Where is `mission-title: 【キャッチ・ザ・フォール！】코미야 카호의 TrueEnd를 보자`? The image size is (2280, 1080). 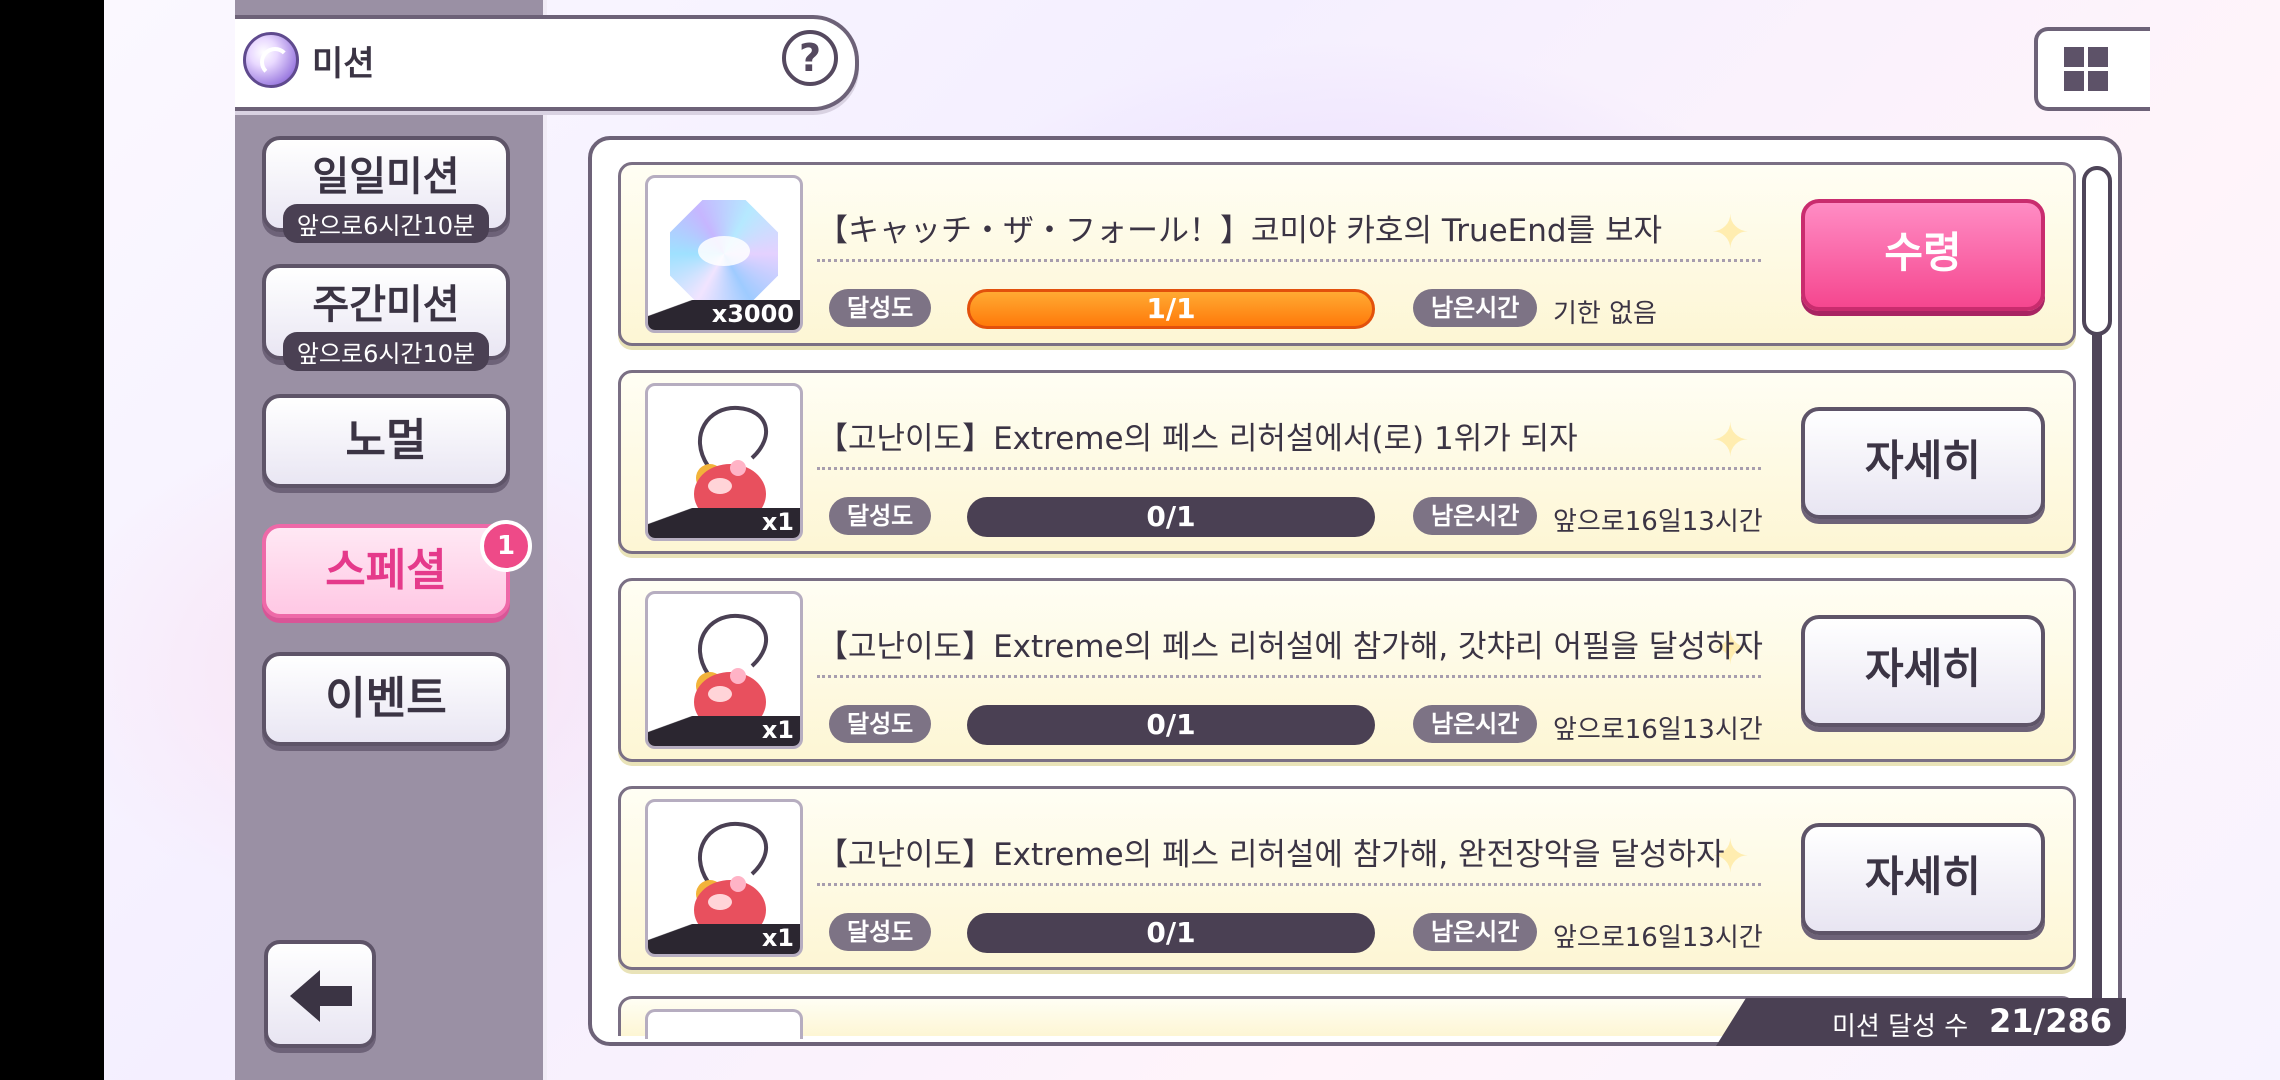 mission-title: 【キャッチ・ザ・フォール！】코미야 카호의 TrueEnd를 보자 is located at coordinates (1239, 231).